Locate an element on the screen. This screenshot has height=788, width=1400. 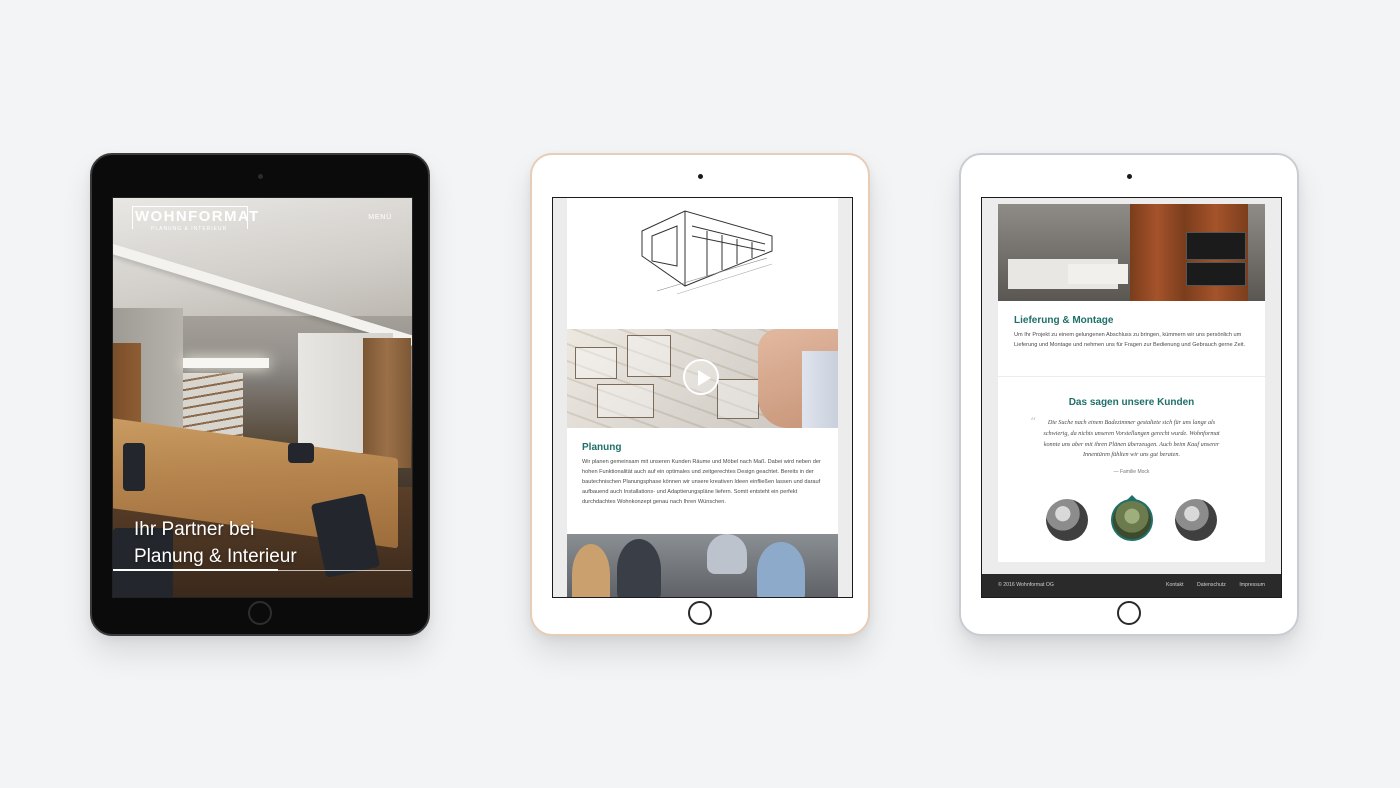
hero-progress is located at coordinates (195, 570).